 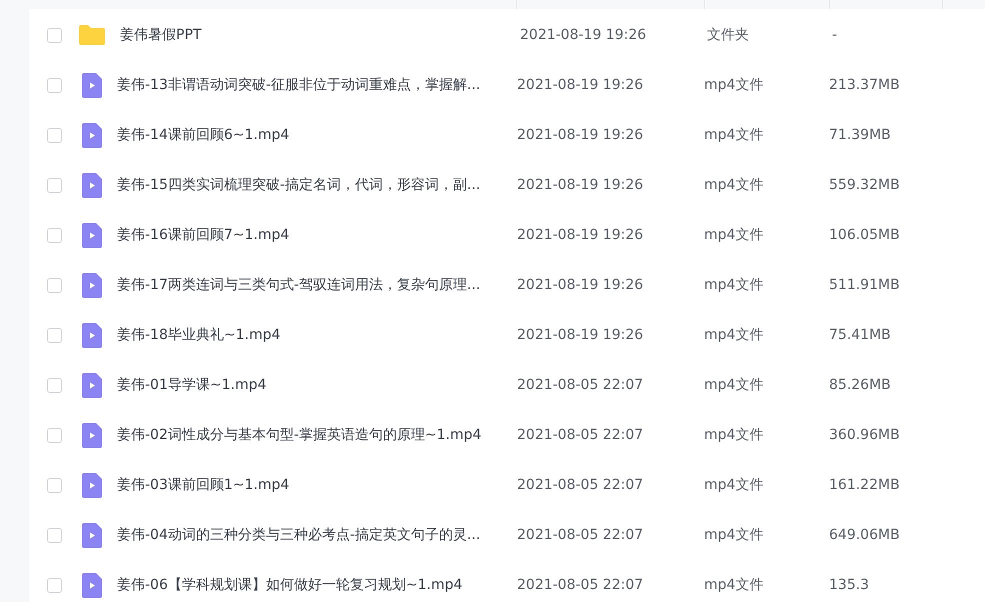 What do you see at coordinates (317, 335) in the screenshot?
I see `file-name: 姜伟-18毕业典礼~1.mp4` at bounding box center [317, 335].